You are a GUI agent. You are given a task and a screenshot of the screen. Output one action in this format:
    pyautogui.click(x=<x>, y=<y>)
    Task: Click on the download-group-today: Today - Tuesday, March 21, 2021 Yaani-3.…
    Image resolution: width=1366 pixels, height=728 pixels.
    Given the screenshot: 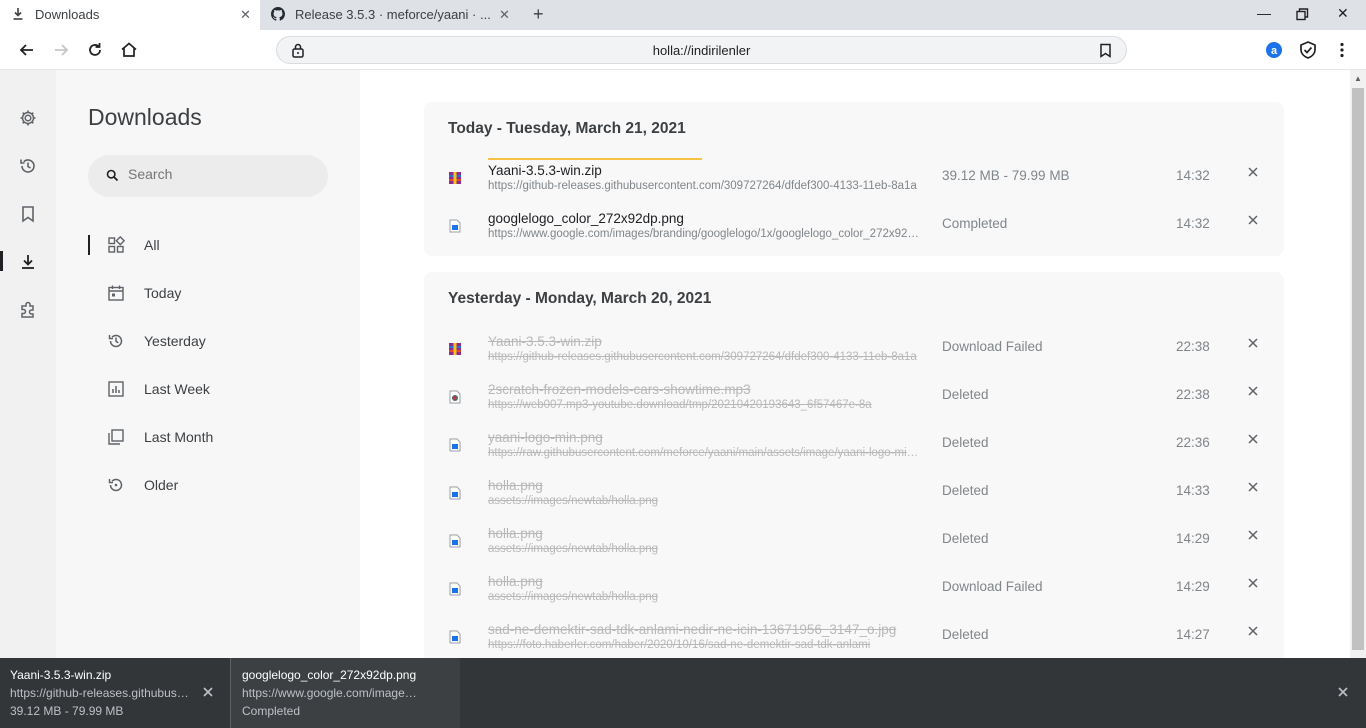 What is the action you would take?
    pyautogui.click(x=854, y=179)
    